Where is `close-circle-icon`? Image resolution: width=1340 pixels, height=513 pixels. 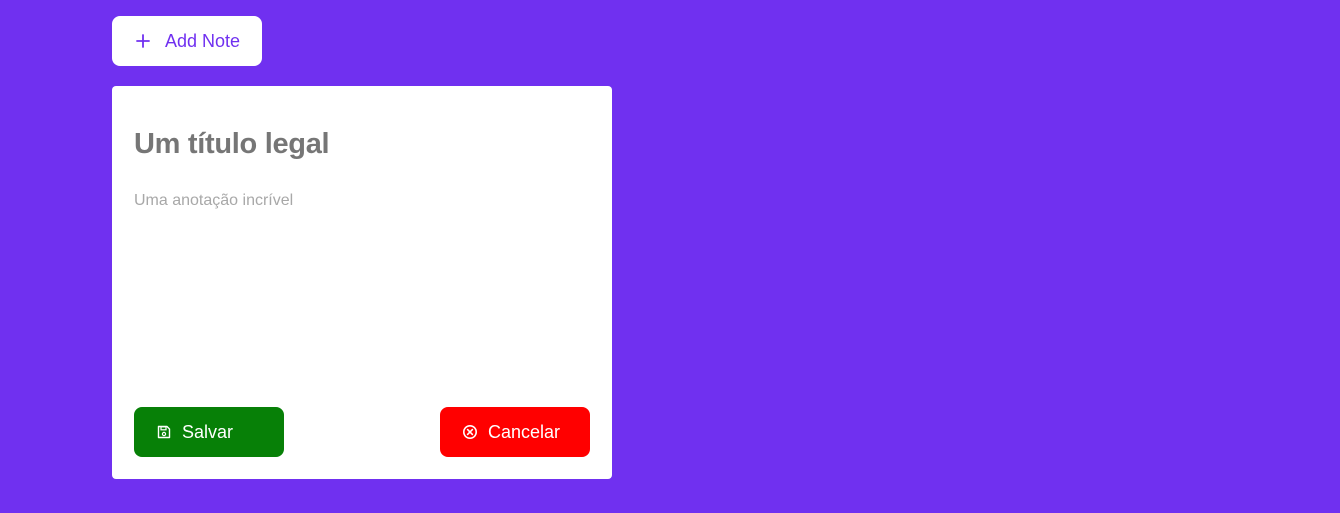 close-circle-icon is located at coordinates (470, 432).